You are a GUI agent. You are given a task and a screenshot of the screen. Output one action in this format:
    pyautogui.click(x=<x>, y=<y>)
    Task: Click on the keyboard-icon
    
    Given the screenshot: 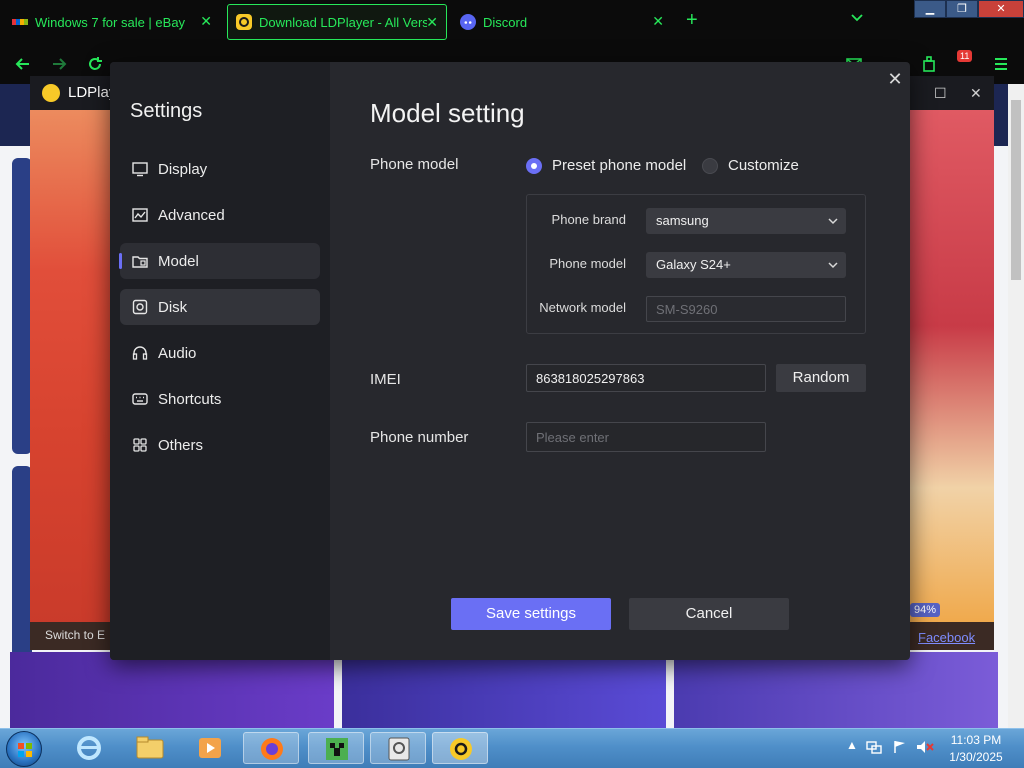 What is the action you would take?
    pyautogui.click(x=140, y=399)
    